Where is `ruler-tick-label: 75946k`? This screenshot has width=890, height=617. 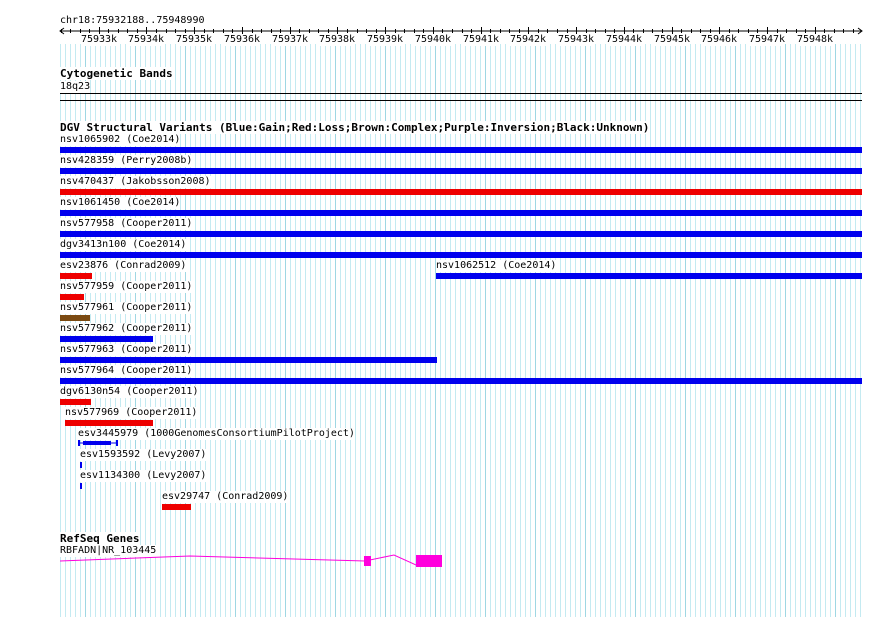
ruler-tick-label: 75946k is located at coordinates (719, 40).